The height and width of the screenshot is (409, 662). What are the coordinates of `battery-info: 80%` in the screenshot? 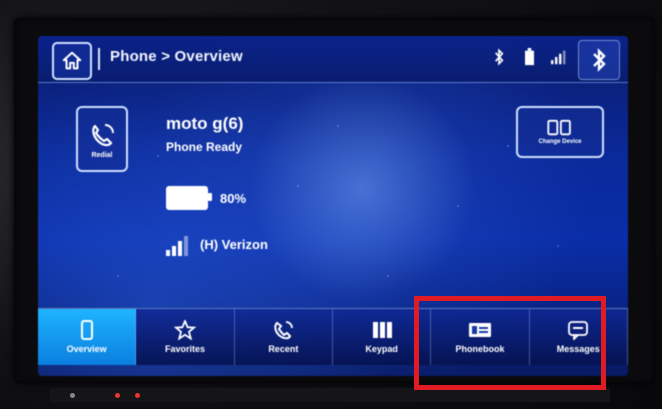 It's located at (206, 198).